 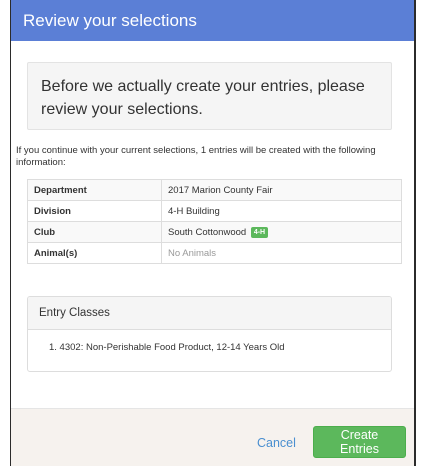 I want to click on table-row: Department 2017 Marion County Fair, so click(x=214, y=190).